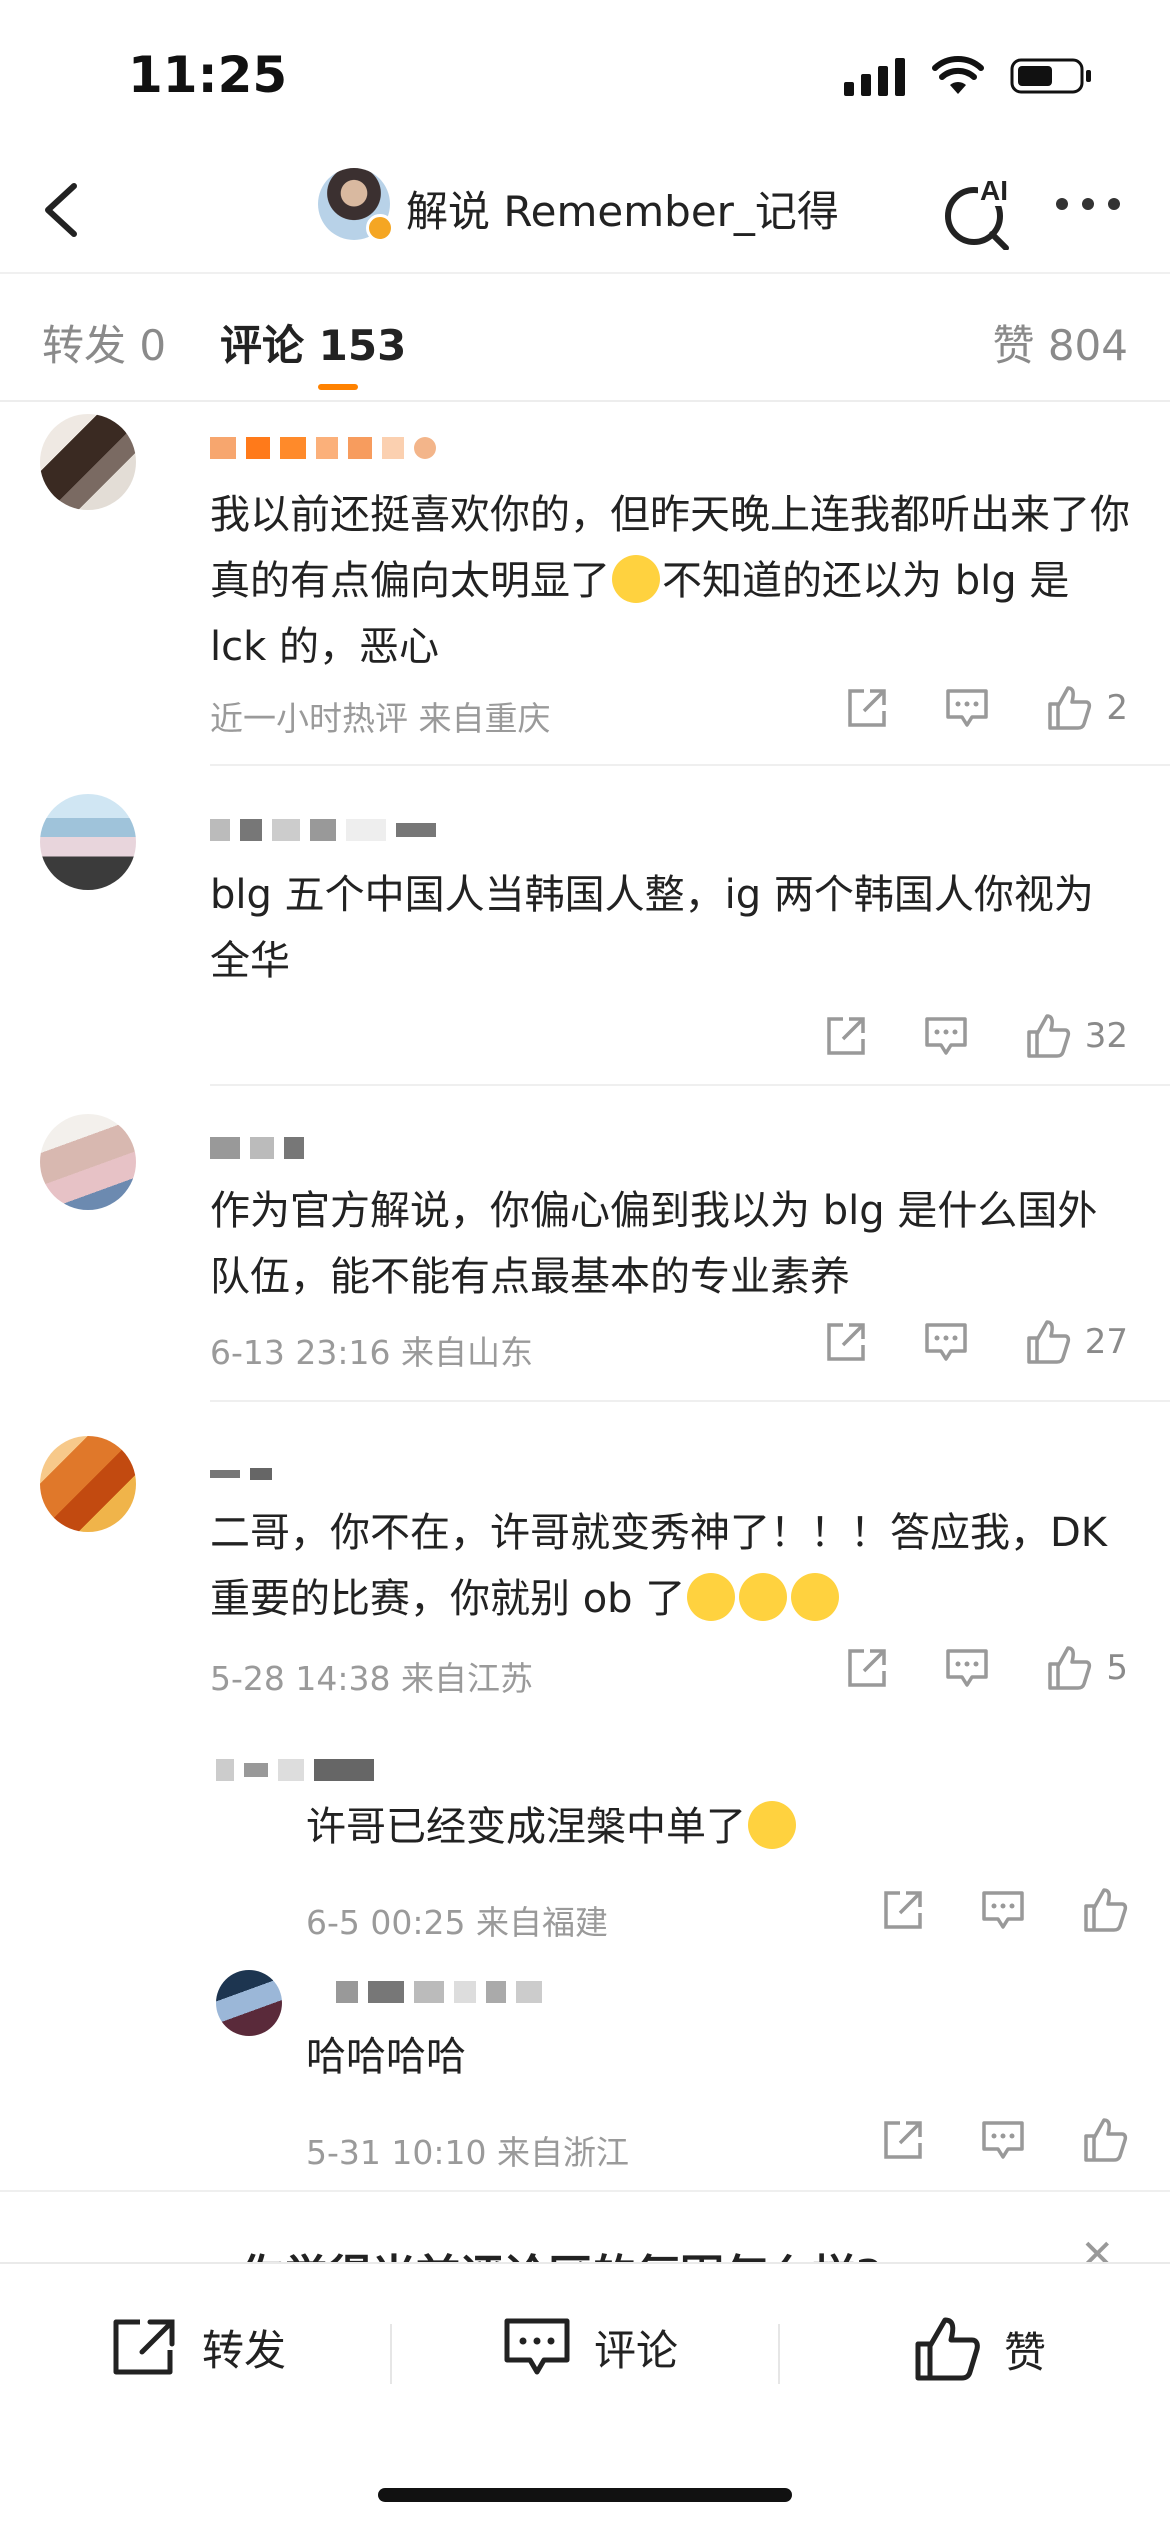 The height and width of the screenshot is (2534, 1170). I want to click on more-icon, so click(1088, 204).